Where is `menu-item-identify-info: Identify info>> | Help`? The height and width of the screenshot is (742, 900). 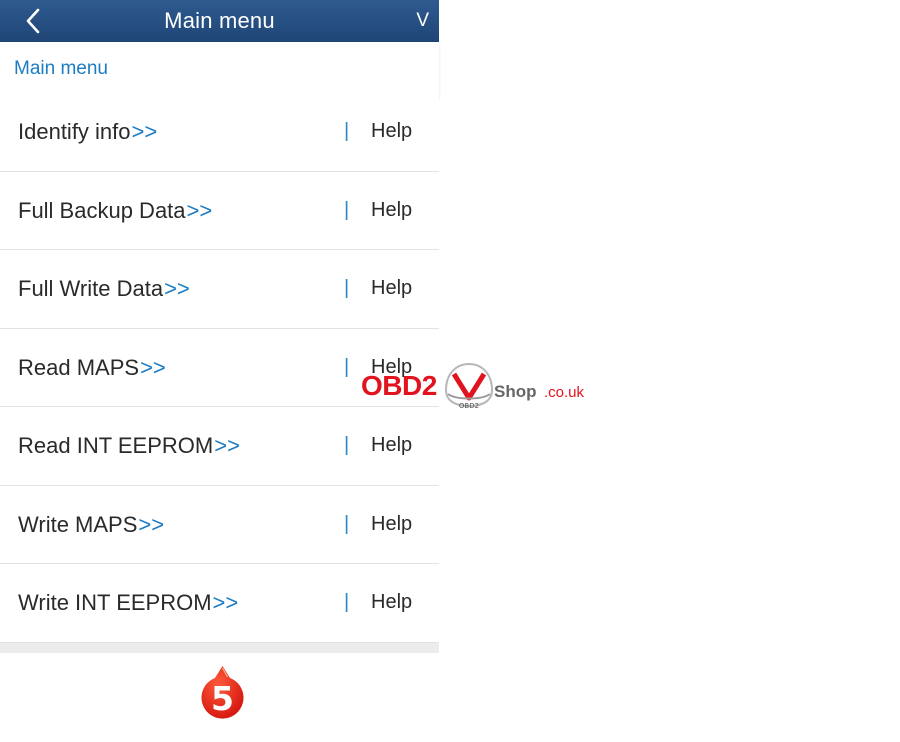
menu-item-identify-info: Identify info>> | Help is located at coordinates (219, 132).